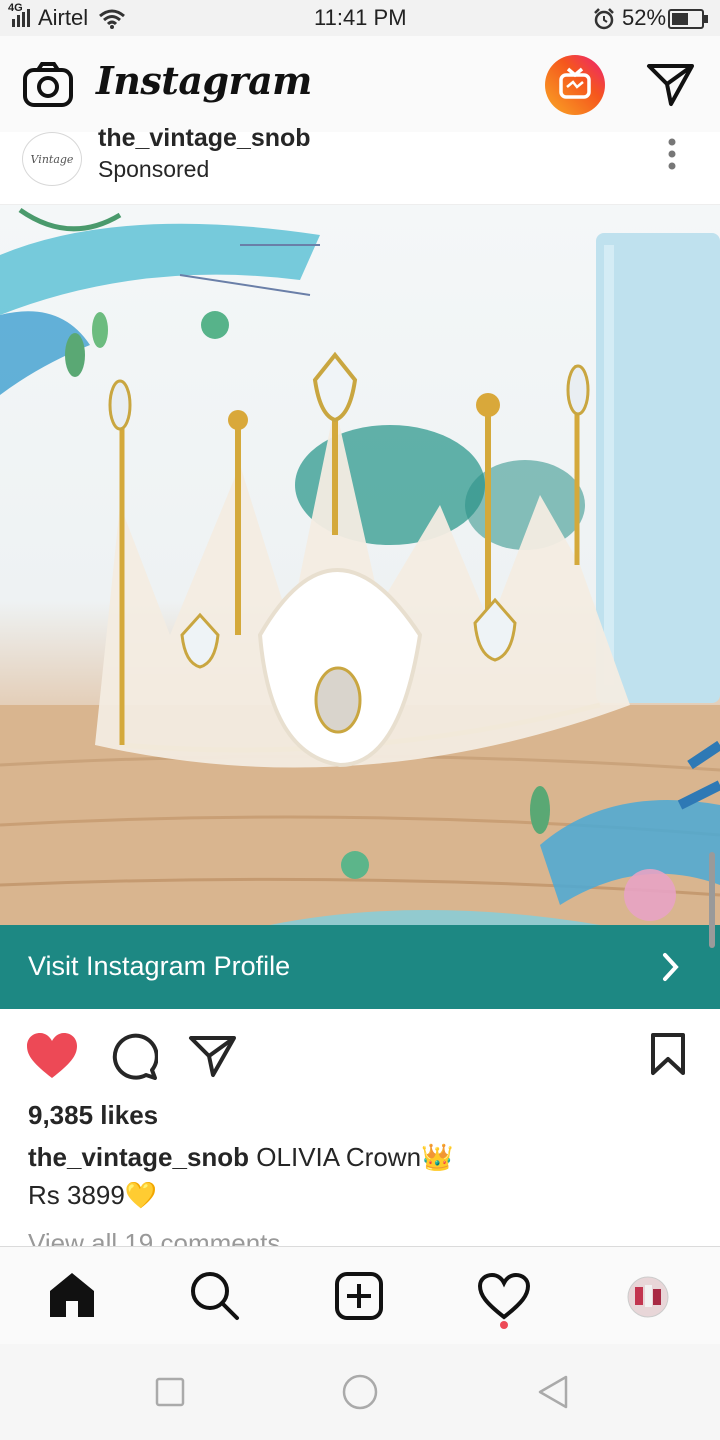 The image size is (720, 1440). Describe the element at coordinates (553, 1392) in the screenshot. I see `back-icon` at that location.